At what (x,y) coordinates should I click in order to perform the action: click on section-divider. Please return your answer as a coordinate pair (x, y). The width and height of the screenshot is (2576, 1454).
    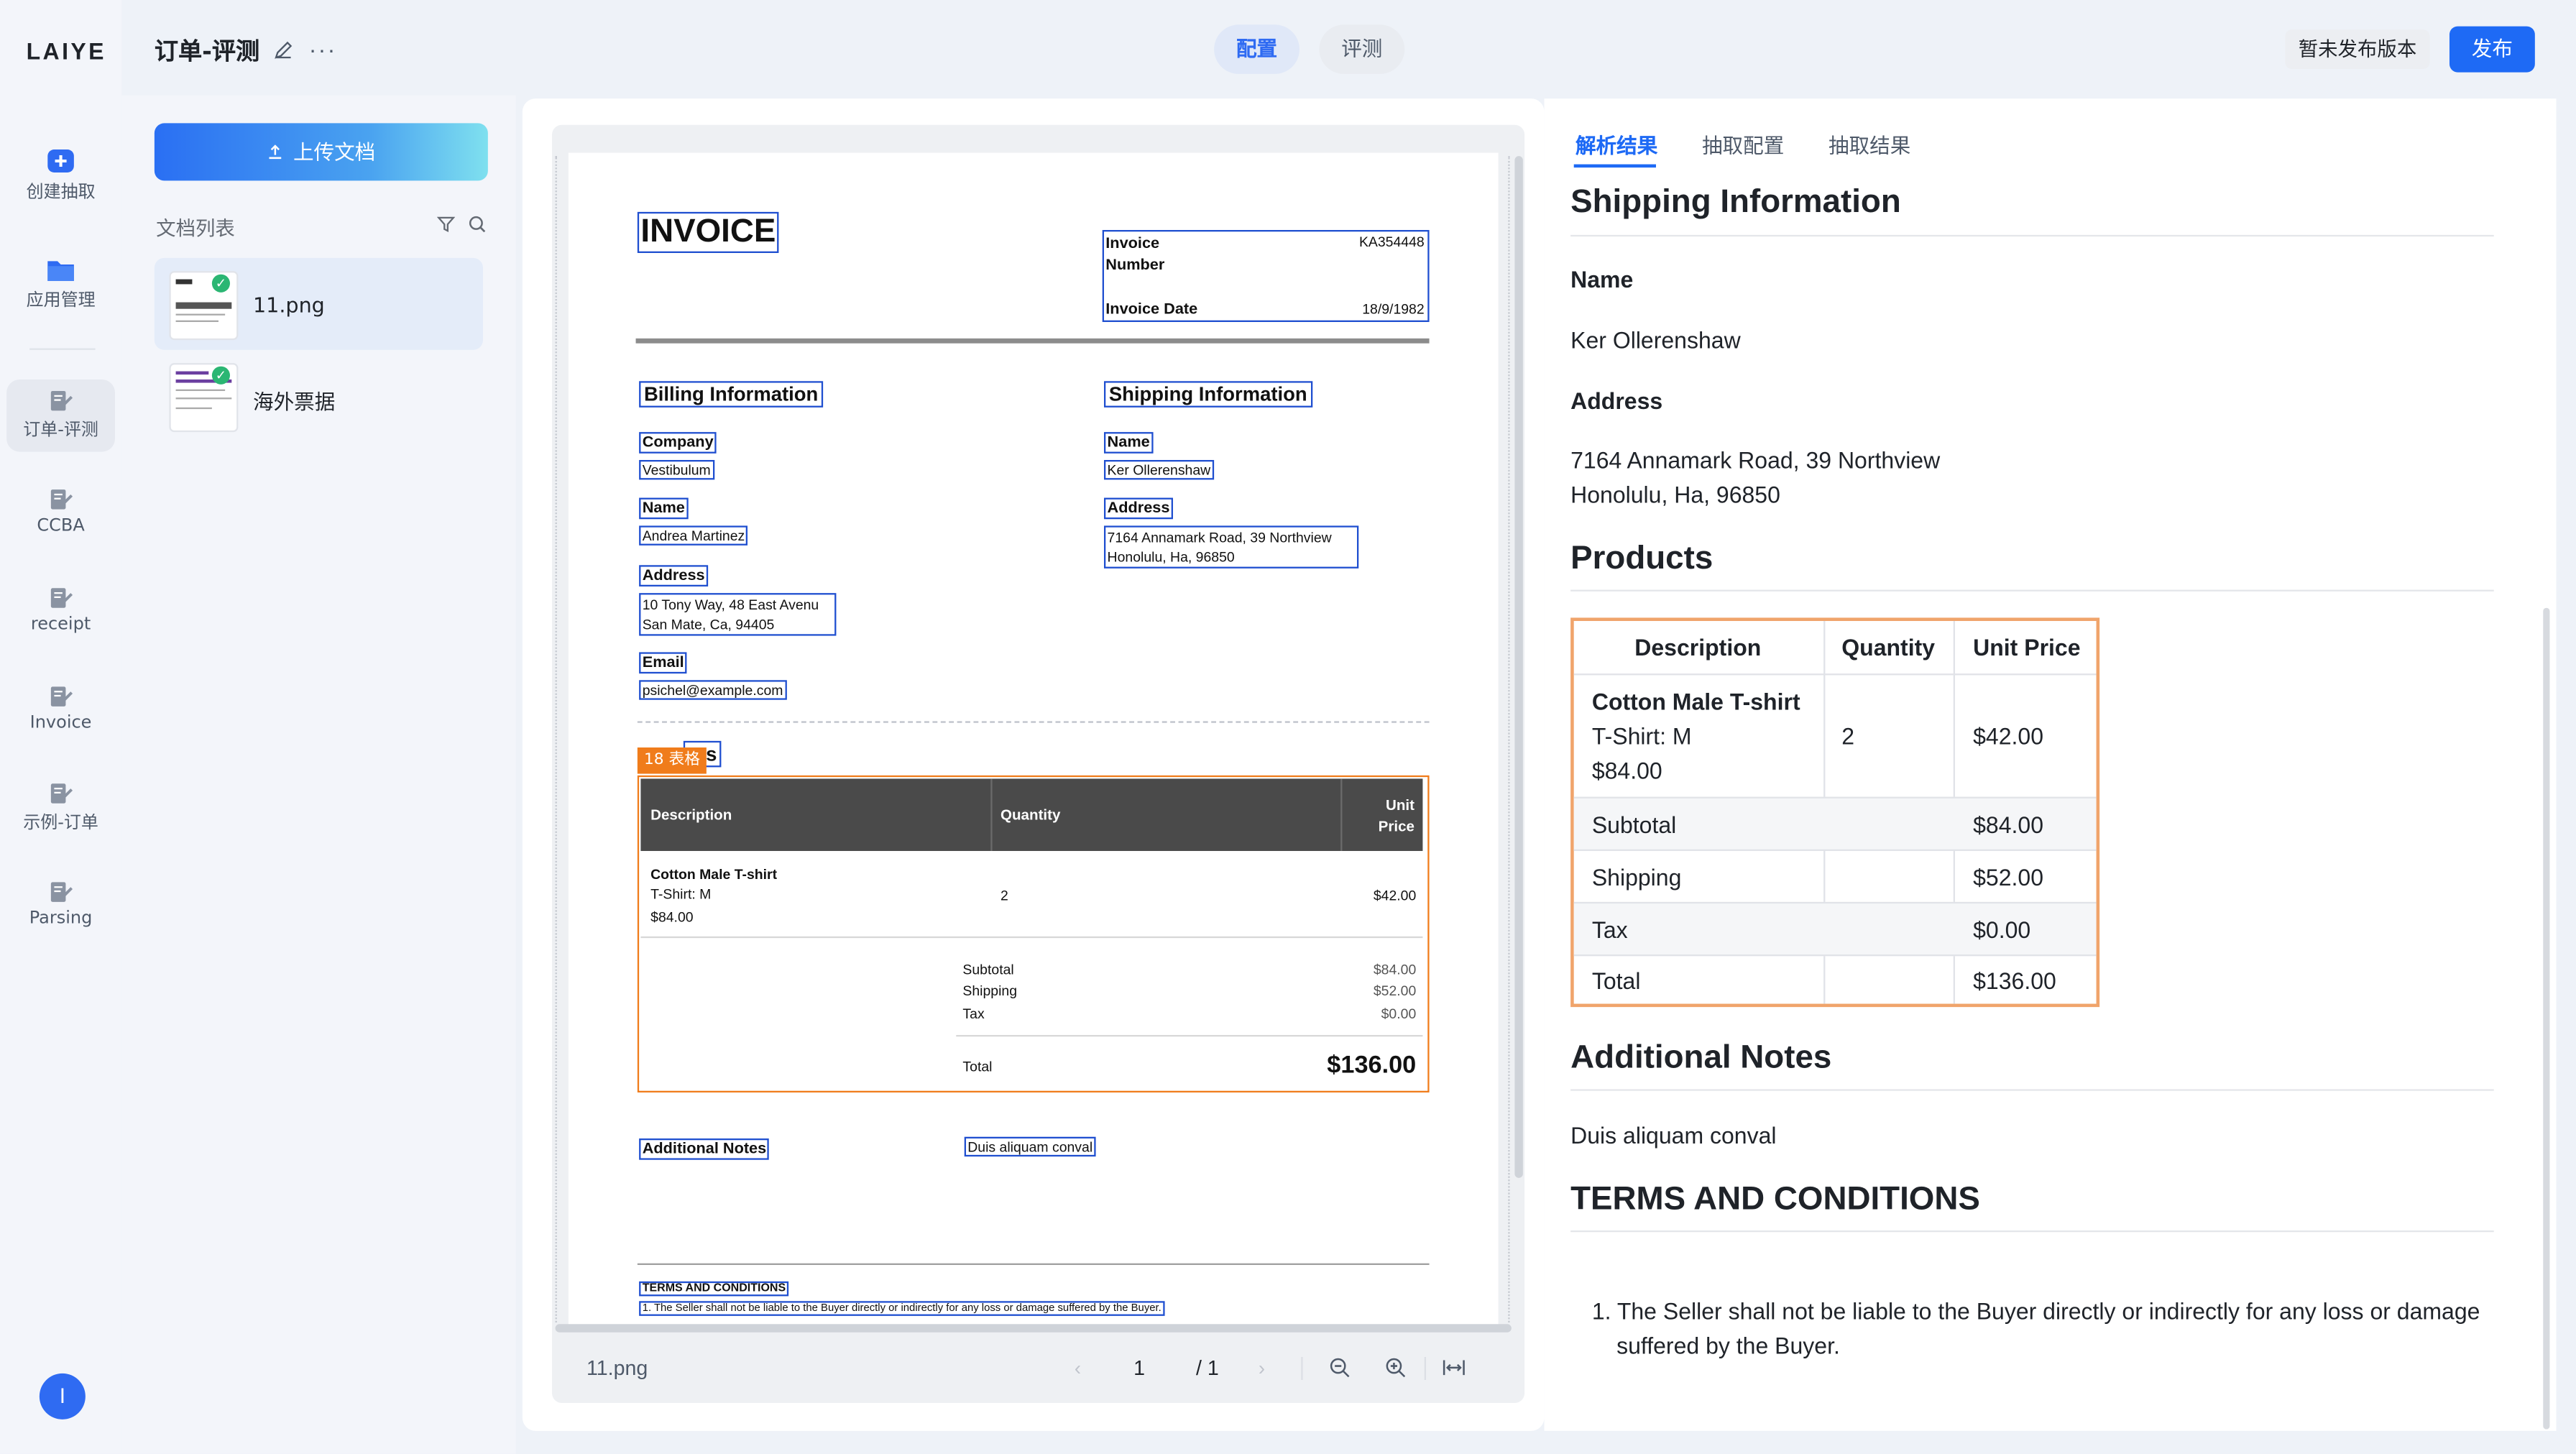
    Looking at the image, I should click on (1033, 722).